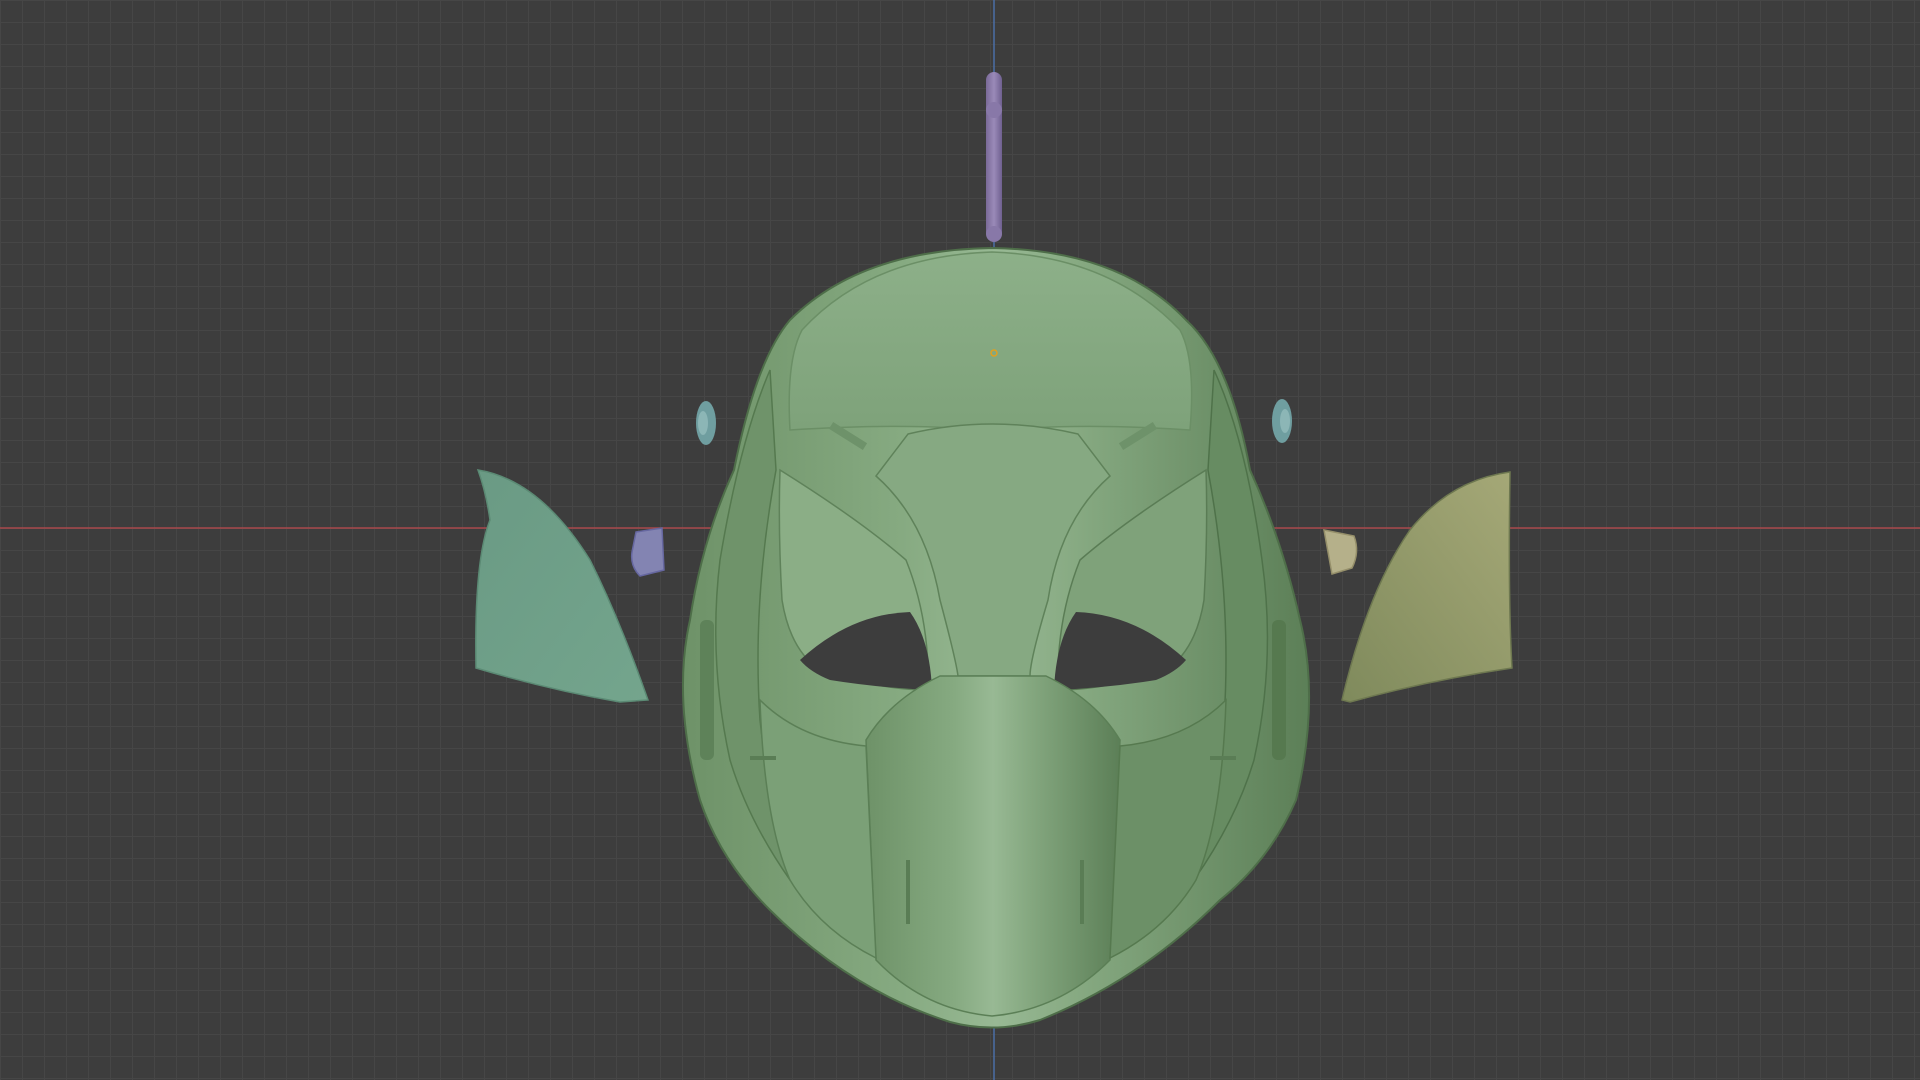 Image resolution: width=1920 pixels, height=1080 pixels. What do you see at coordinates (1427, 587) in the screenshot?
I see `right-ear-fin` at bounding box center [1427, 587].